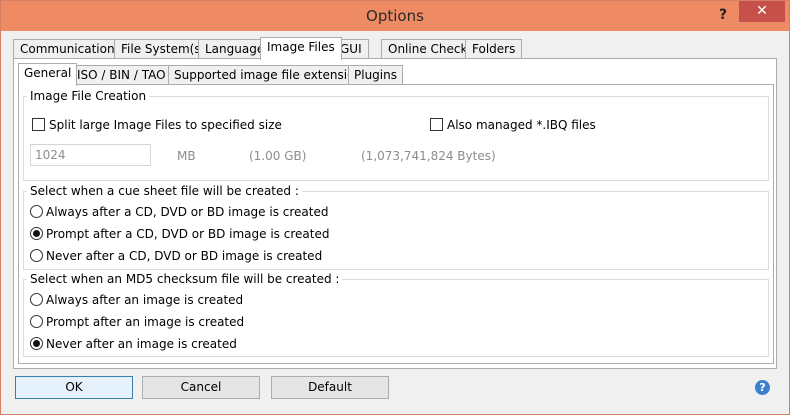 Image resolution: width=790 pixels, height=415 pixels. I want to click on subtab-supported-extensions: Supported image file extensions, so click(271, 75).